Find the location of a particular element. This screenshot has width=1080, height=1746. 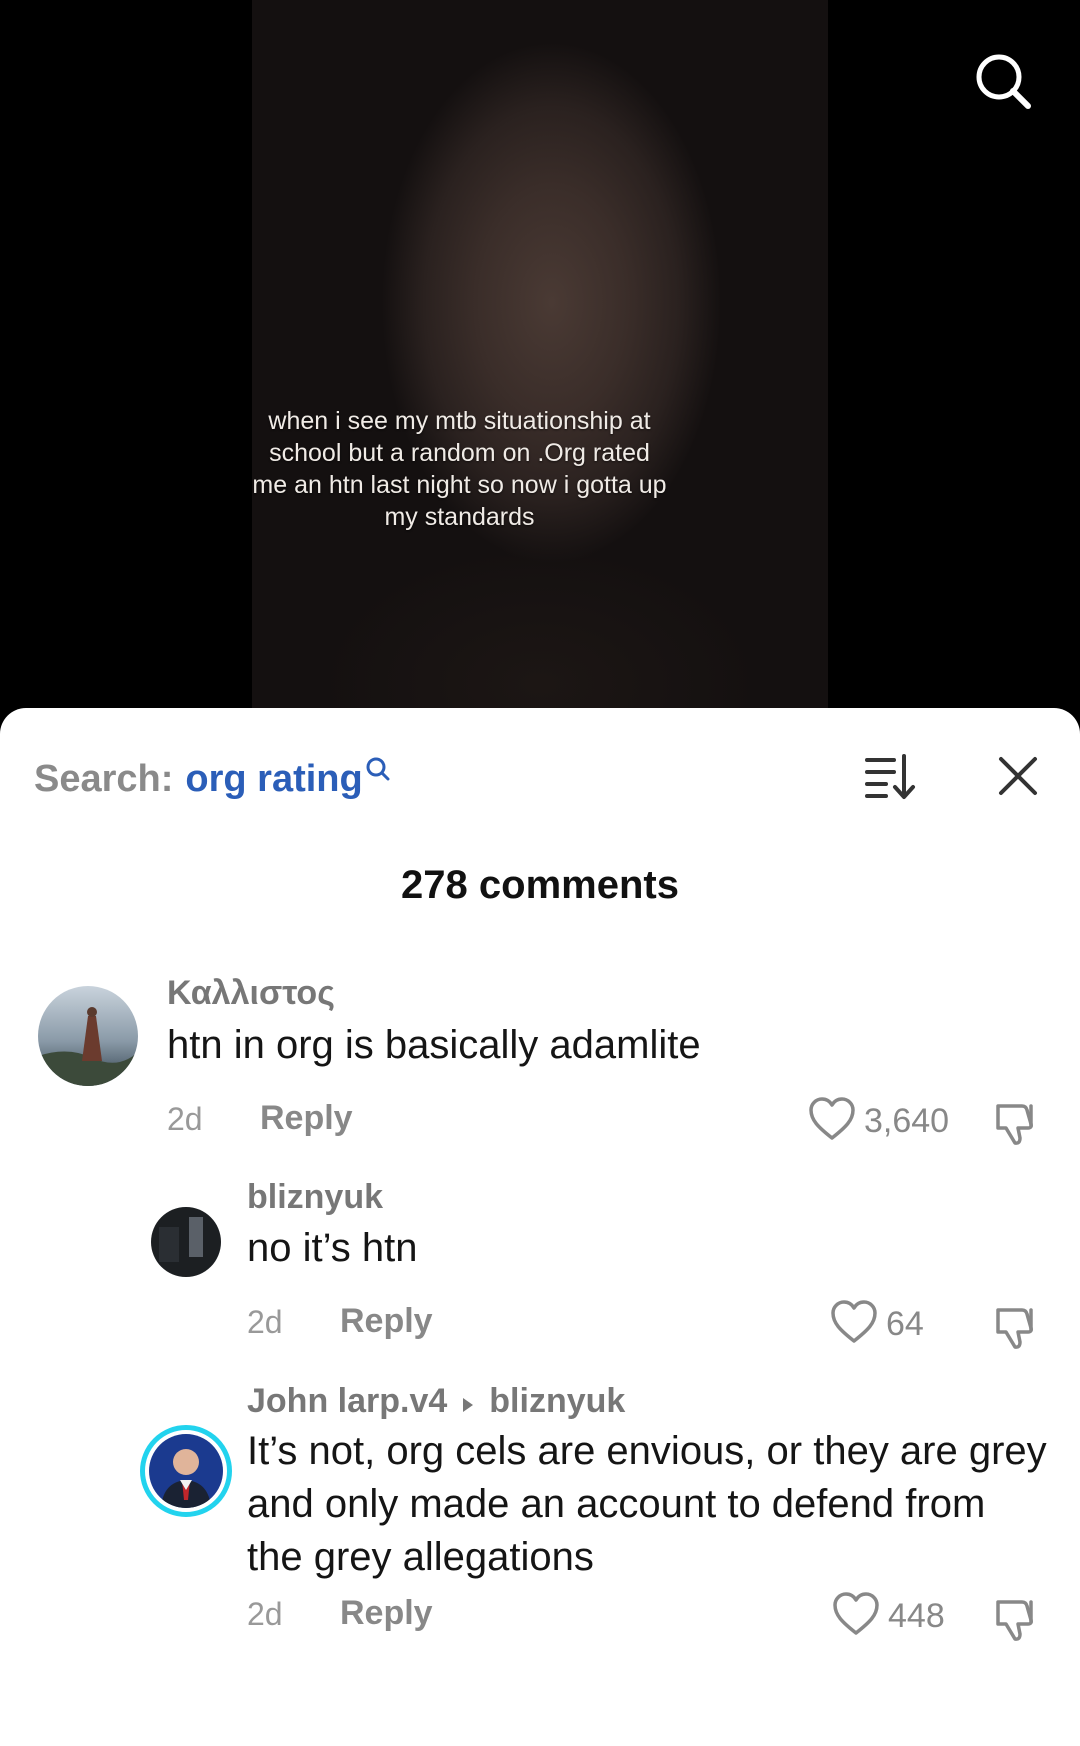

comment-count: 278 comments is located at coordinates (540, 885).